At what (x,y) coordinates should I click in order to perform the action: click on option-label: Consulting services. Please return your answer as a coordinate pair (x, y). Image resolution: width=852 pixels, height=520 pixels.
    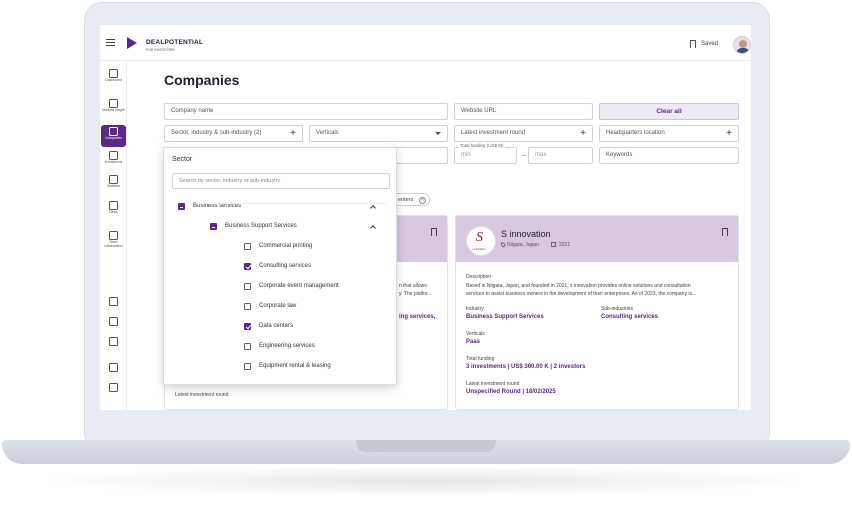
    Looking at the image, I should click on (285, 266).